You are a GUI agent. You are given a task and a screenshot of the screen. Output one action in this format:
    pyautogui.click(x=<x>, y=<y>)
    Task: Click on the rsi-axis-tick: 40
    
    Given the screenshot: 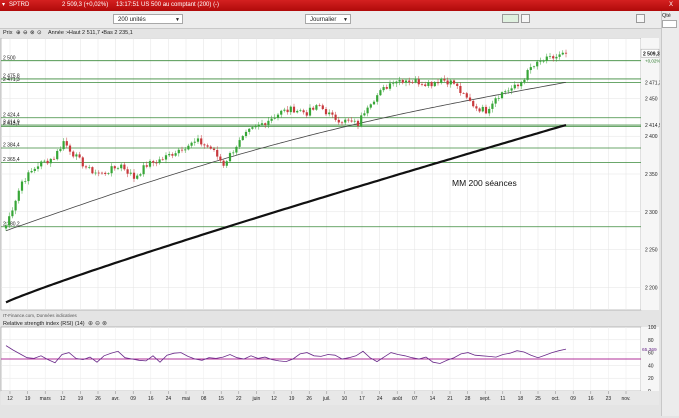 What is the action you would take?
    pyautogui.click(x=651, y=366)
    